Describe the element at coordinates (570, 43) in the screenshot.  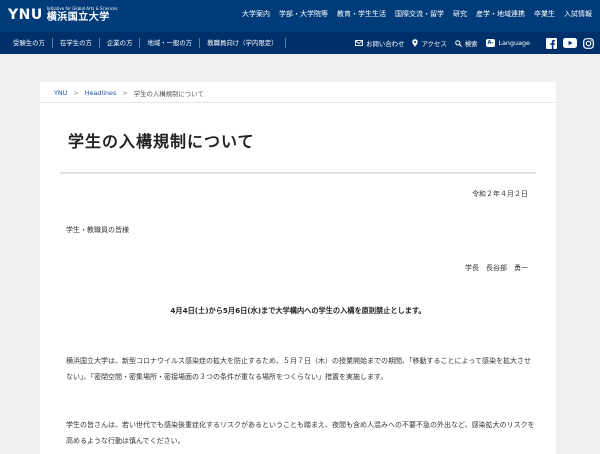
I see `youtube-icon` at that location.